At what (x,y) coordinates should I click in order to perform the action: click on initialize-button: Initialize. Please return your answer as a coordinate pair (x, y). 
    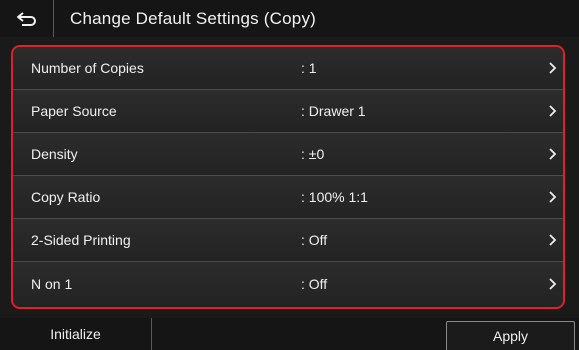
    Looking at the image, I should click on (76, 334).